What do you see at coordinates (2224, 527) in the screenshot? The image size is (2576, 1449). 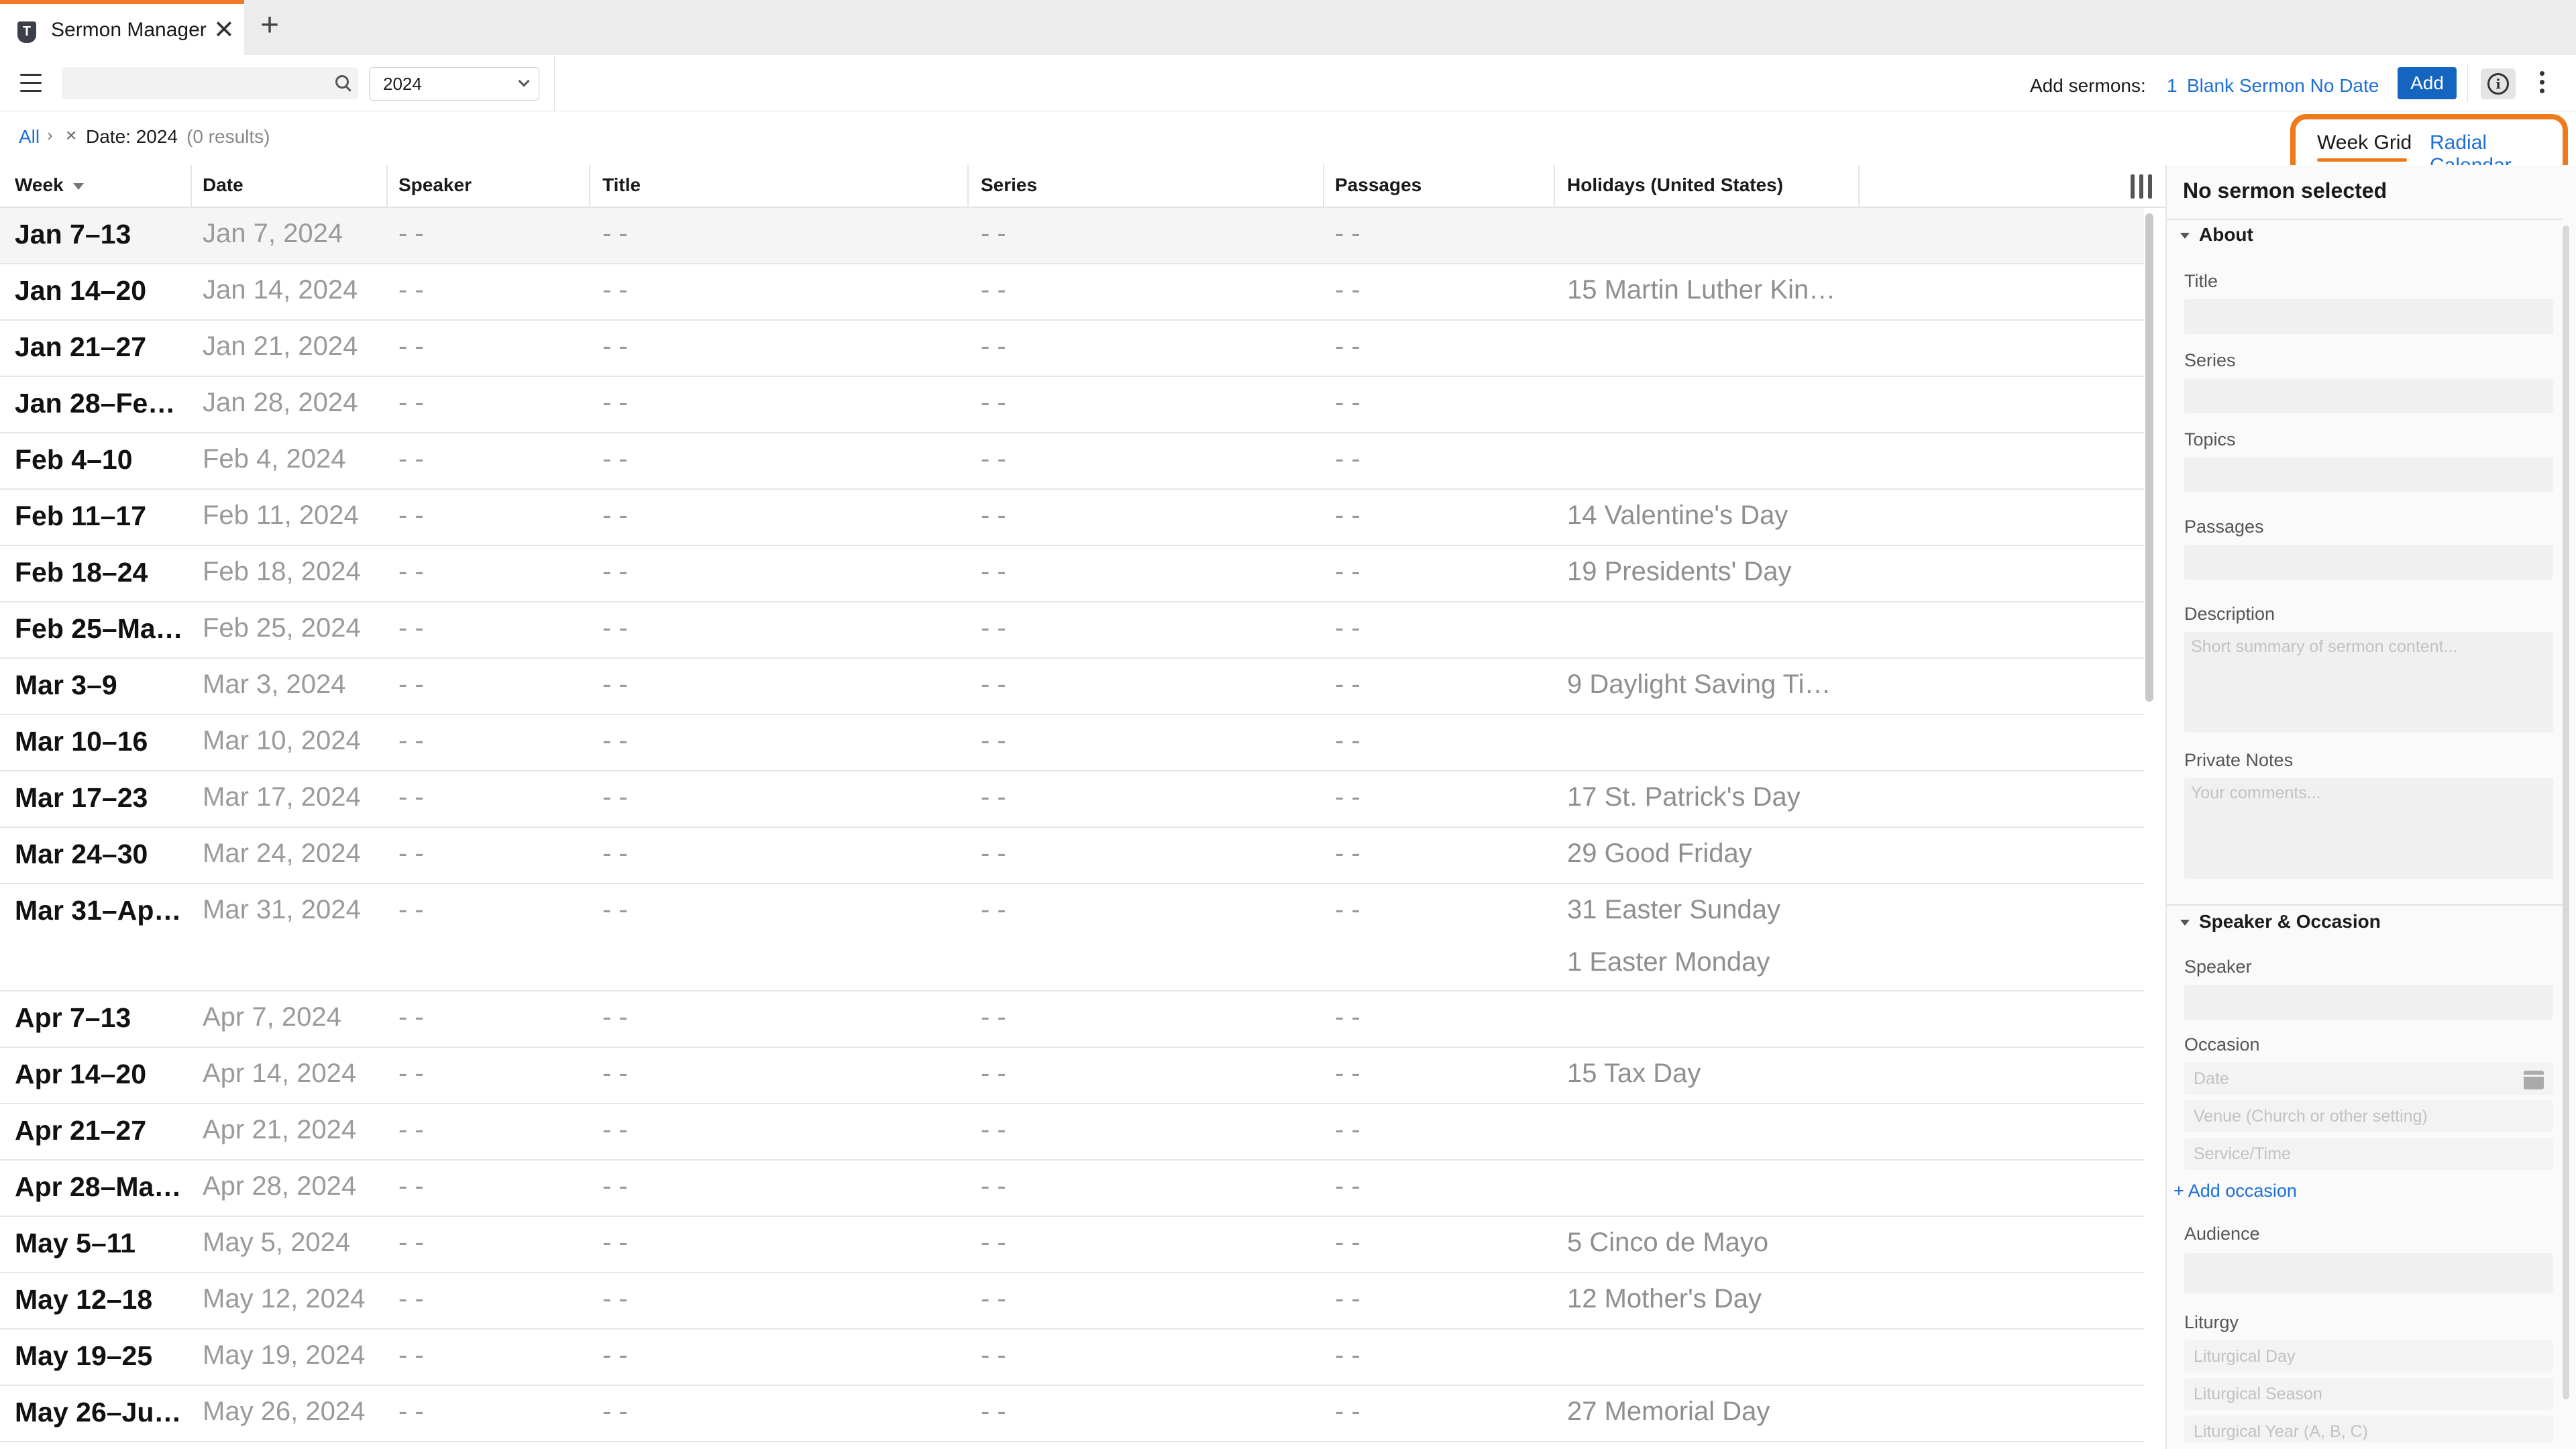 I see `passages-label: Passages` at bounding box center [2224, 527].